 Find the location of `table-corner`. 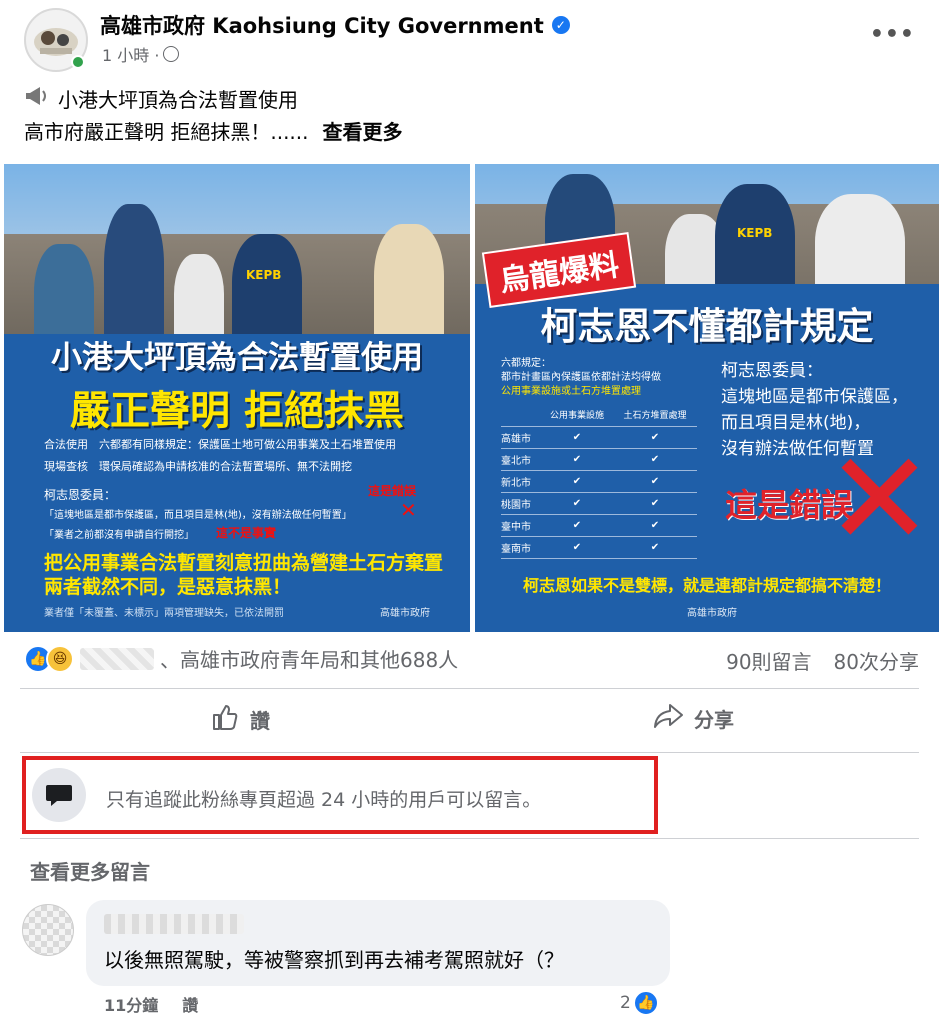

table-corner is located at coordinates (521, 415).